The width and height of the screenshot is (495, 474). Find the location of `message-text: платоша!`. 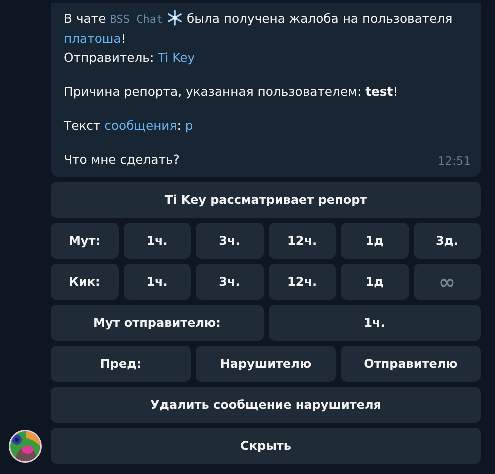

message-text: платоша! is located at coordinates (95, 39).